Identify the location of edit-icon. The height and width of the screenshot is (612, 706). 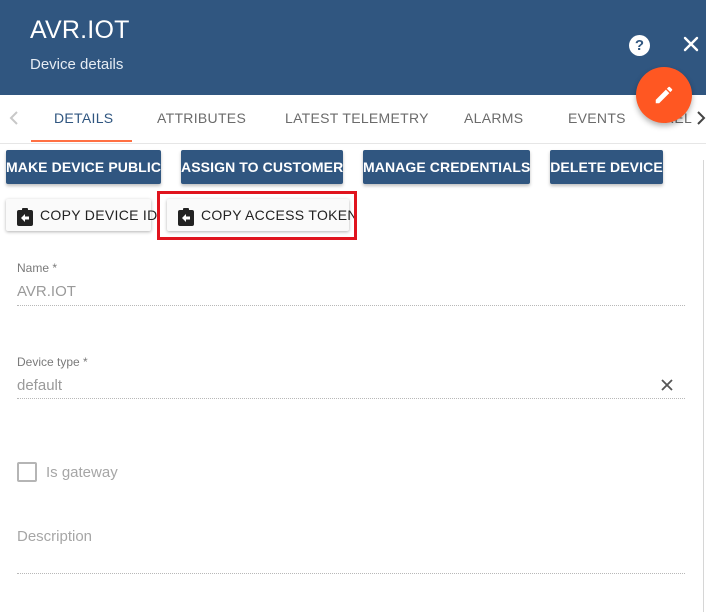
(664, 95).